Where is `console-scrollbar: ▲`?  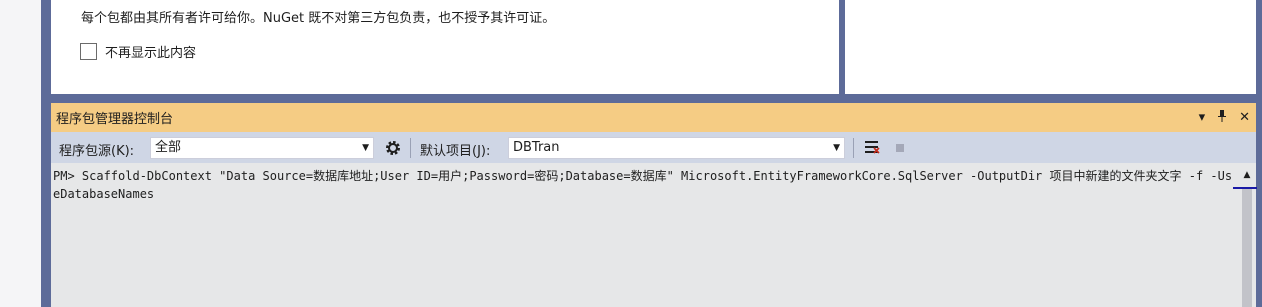 console-scrollbar: ▲ is located at coordinates (1247, 235).